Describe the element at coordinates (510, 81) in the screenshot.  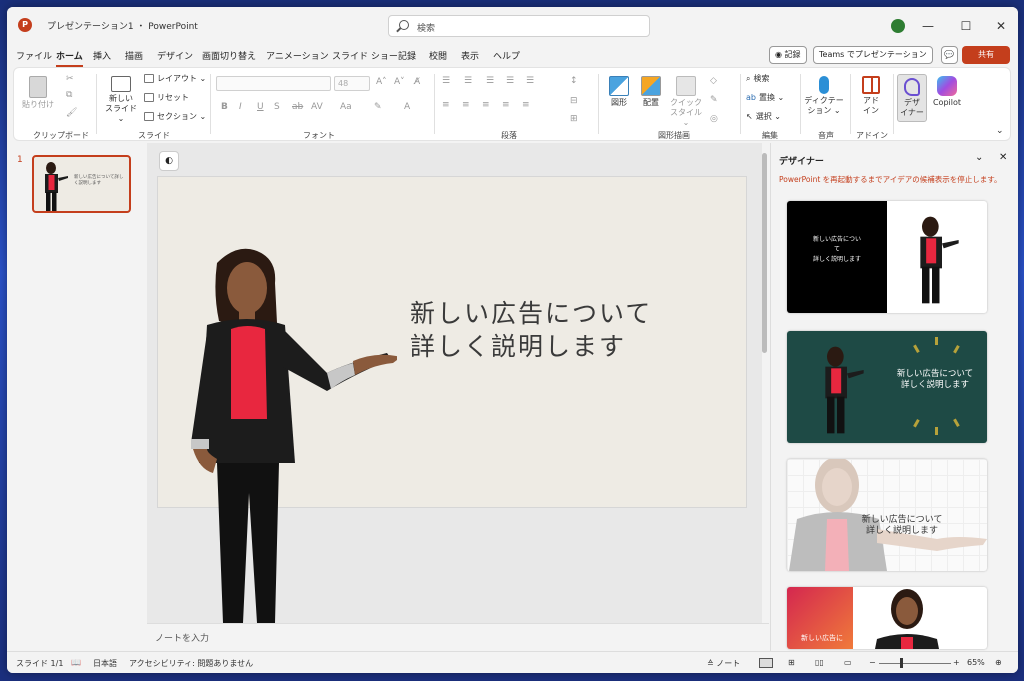
I see `increase-indent-icon: ☰` at that location.